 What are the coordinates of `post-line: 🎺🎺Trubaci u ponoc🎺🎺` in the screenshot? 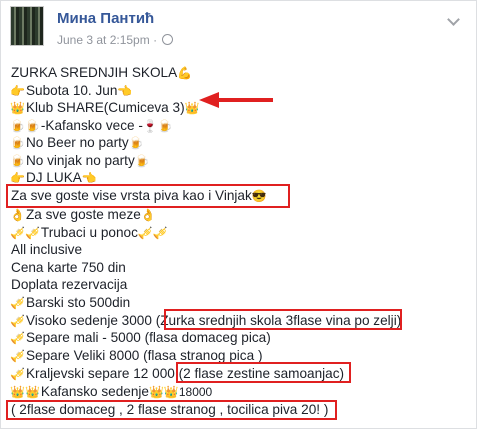 It's located at (89, 233).